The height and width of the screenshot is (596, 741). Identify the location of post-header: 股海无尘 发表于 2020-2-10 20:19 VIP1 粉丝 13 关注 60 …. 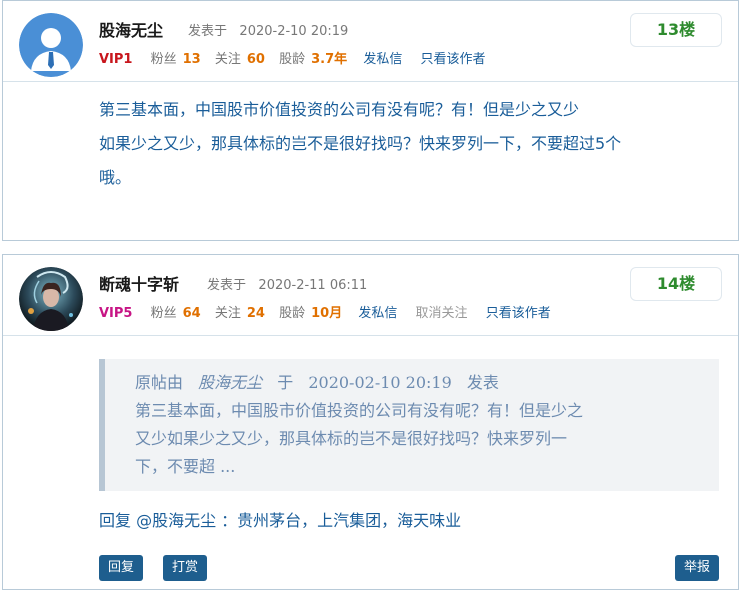
(370, 41).